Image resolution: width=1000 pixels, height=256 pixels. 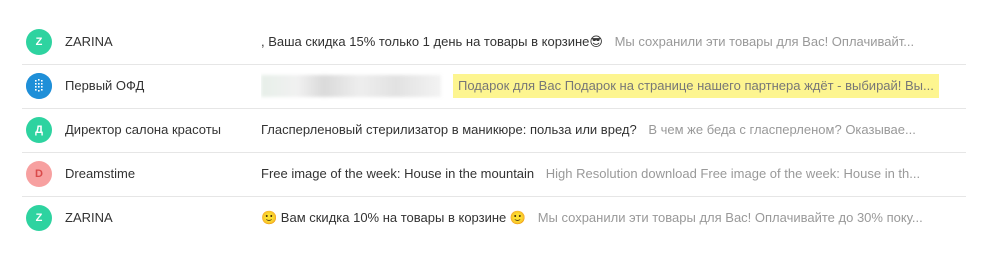 I want to click on avatar: D, so click(x=39, y=174).